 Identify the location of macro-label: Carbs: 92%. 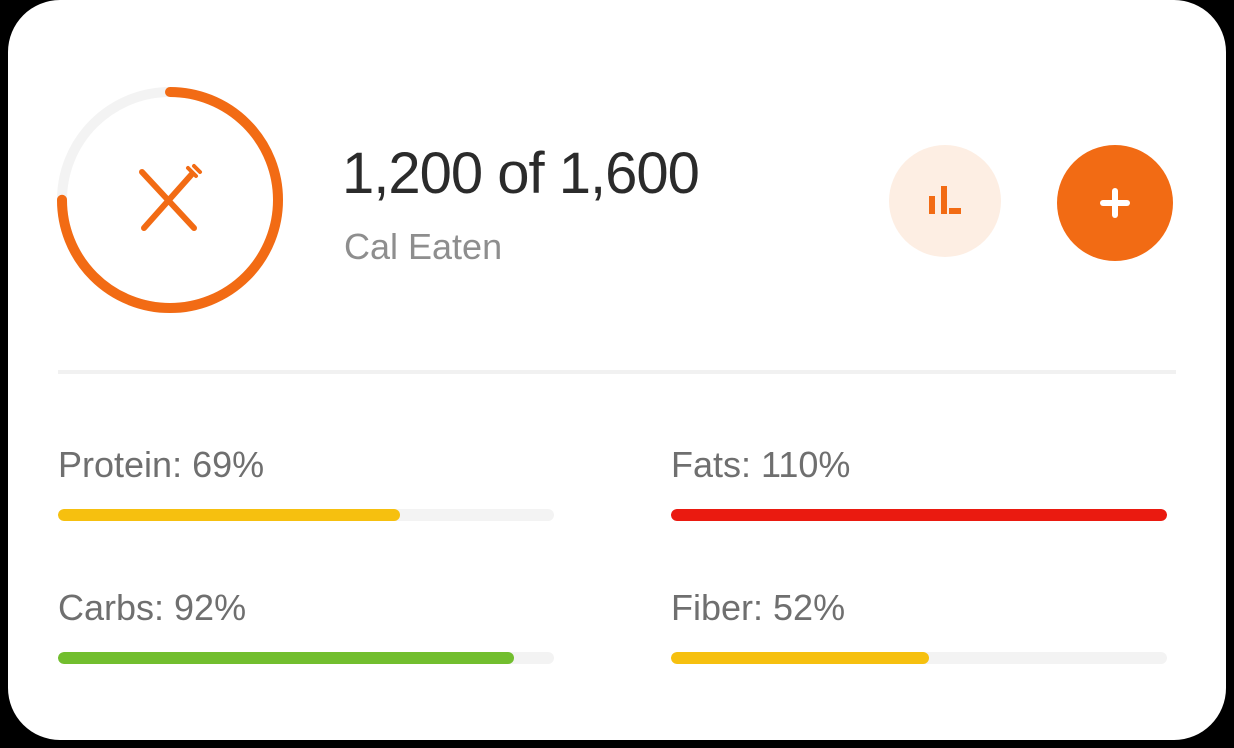
(152, 607).